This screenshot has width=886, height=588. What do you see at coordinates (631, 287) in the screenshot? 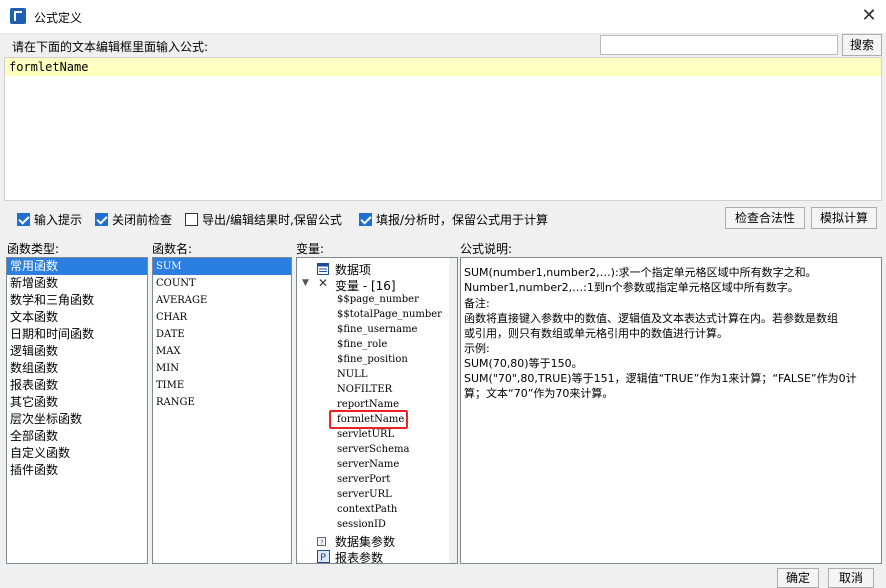
I see `description-line: Number1,number2,…:1到n个参数或指定单元格区域中所有数字。` at bounding box center [631, 287].